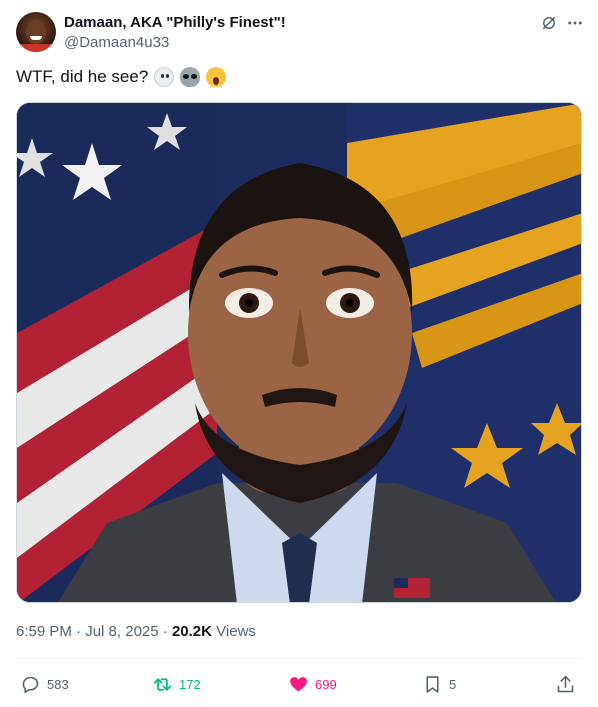 The image size is (598, 707). I want to click on retweet-icon, so click(162, 684).